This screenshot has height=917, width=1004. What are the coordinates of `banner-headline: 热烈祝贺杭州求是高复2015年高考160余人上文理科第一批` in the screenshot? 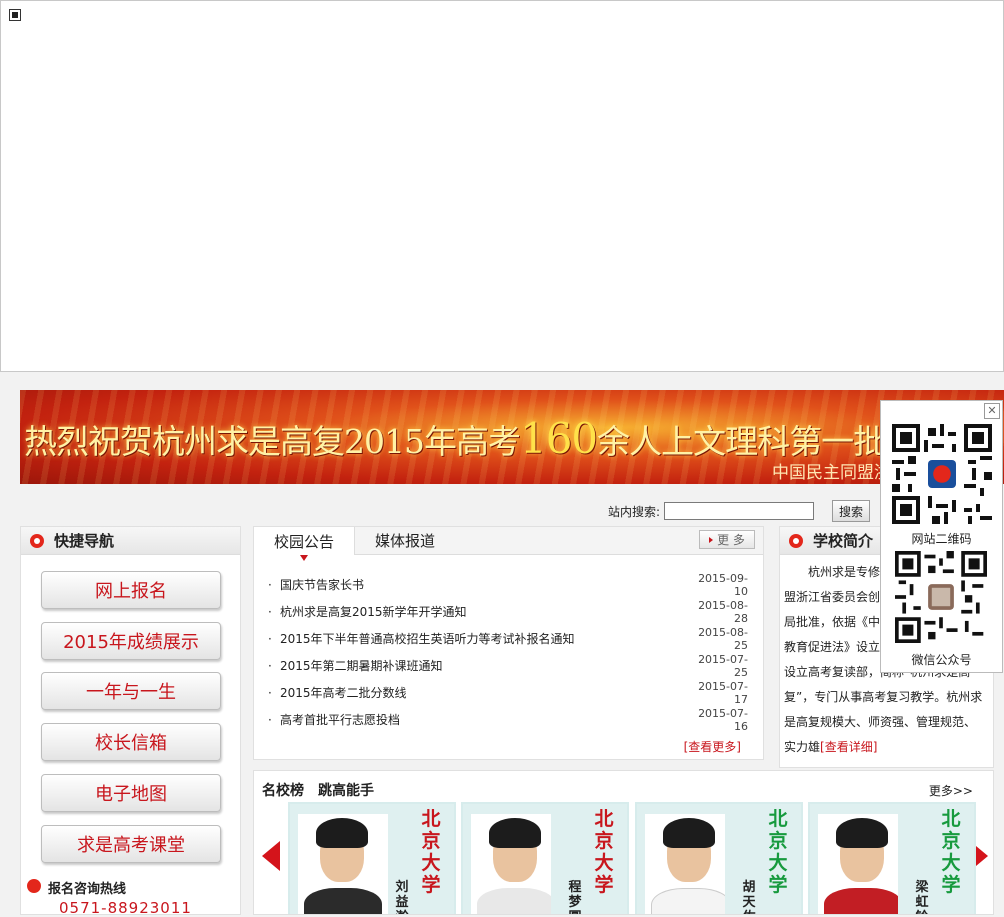 It's located at (455, 438).